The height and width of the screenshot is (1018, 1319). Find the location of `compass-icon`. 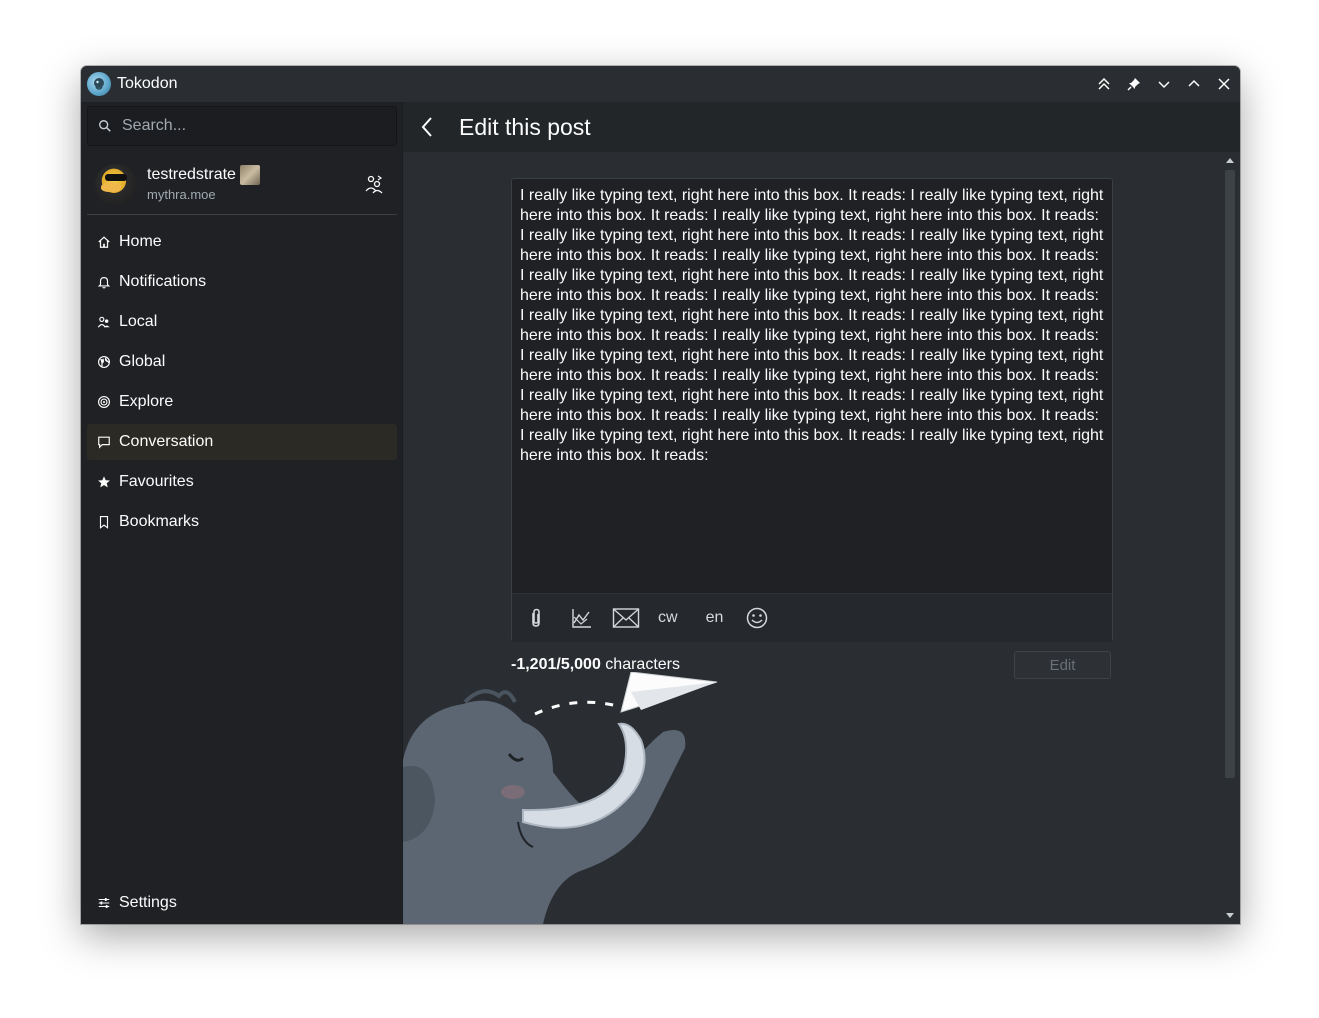

compass-icon is located at coordinates (104, 402).